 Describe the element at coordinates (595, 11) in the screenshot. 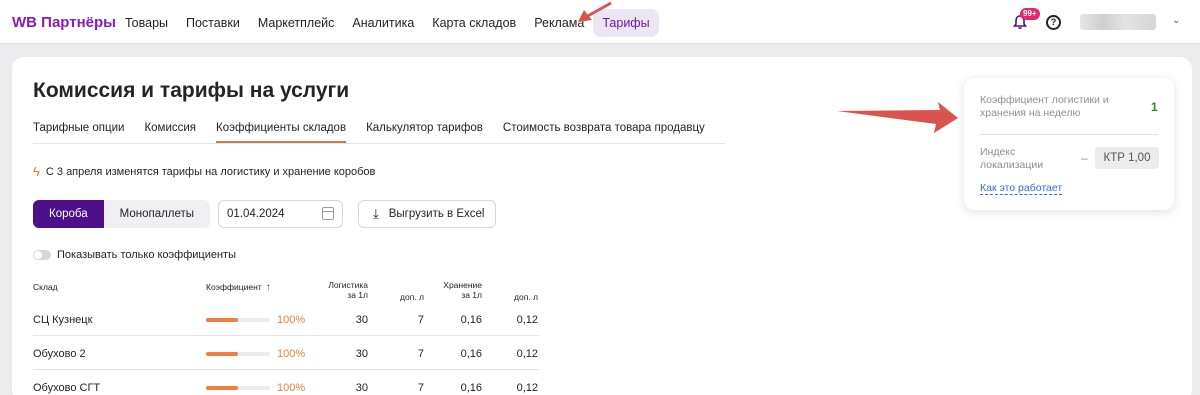

I see `arrow-to-tariffs` at that location.